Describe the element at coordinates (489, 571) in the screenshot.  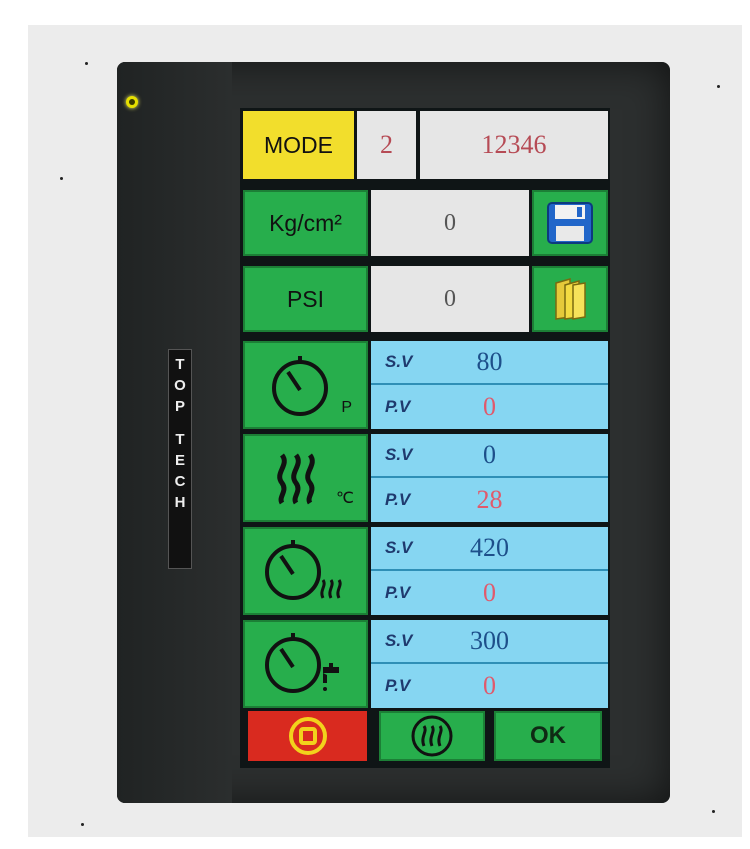
I see `heat-timer-values-panel: S.V 420 P.V 0` at that location.